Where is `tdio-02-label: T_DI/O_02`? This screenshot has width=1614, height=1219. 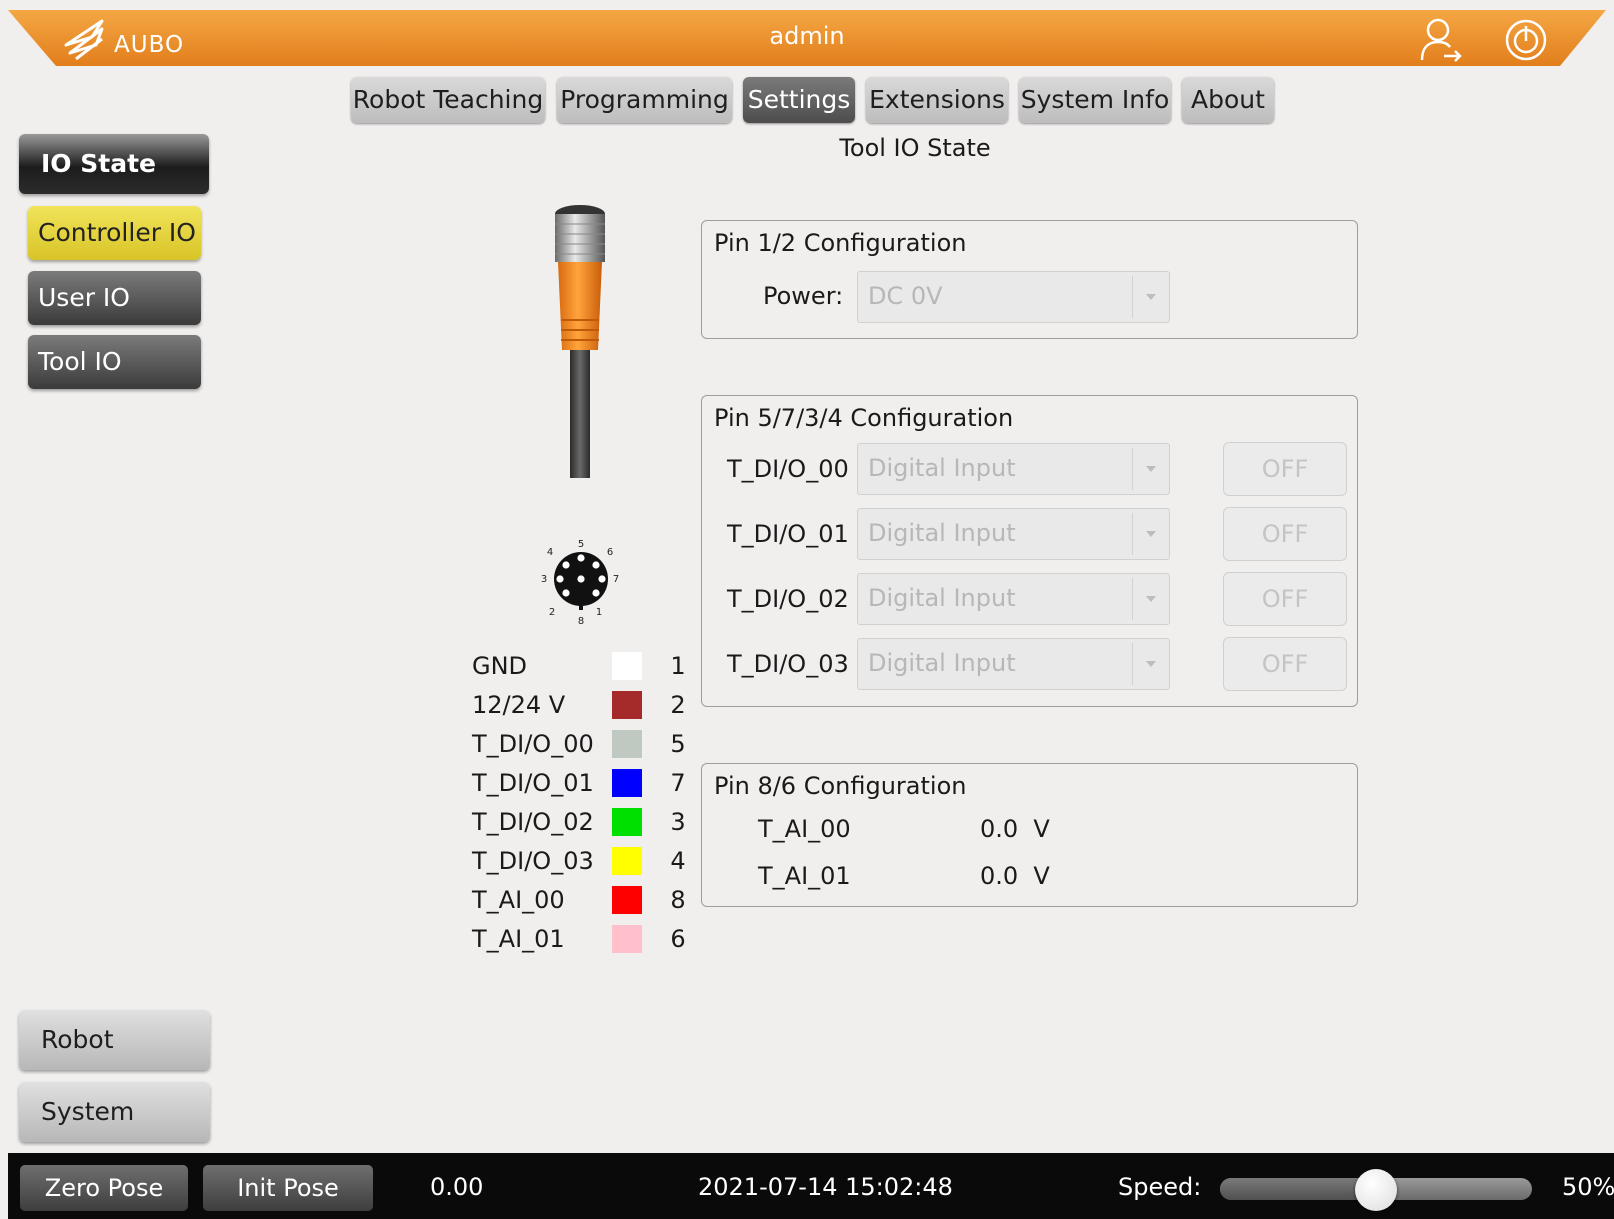
tdio-02-label: T_DI/O_02 is located at coordinates (788, 599).